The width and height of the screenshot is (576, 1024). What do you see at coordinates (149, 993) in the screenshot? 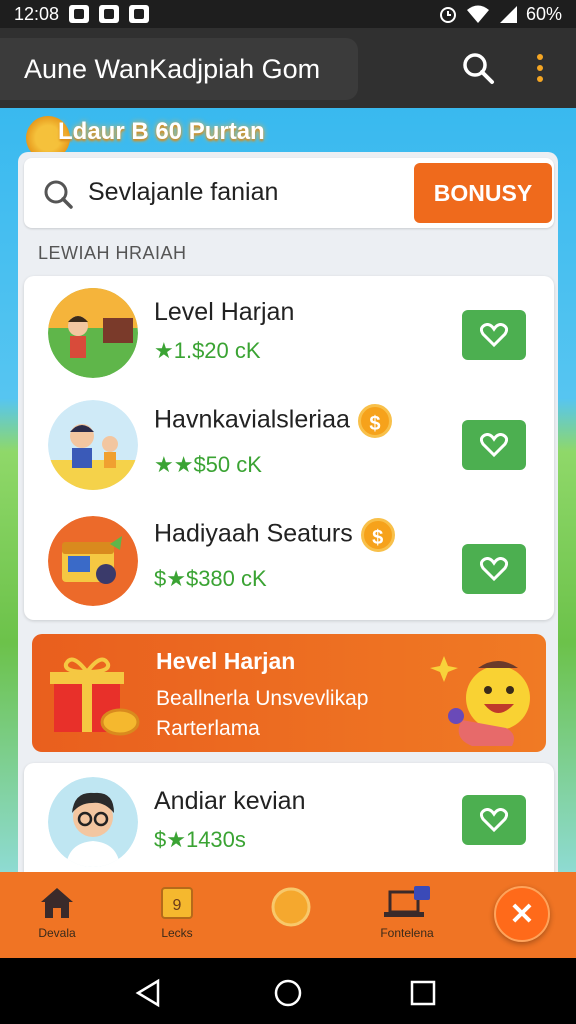
I see `back-icon` at bounding box center [149, 993].